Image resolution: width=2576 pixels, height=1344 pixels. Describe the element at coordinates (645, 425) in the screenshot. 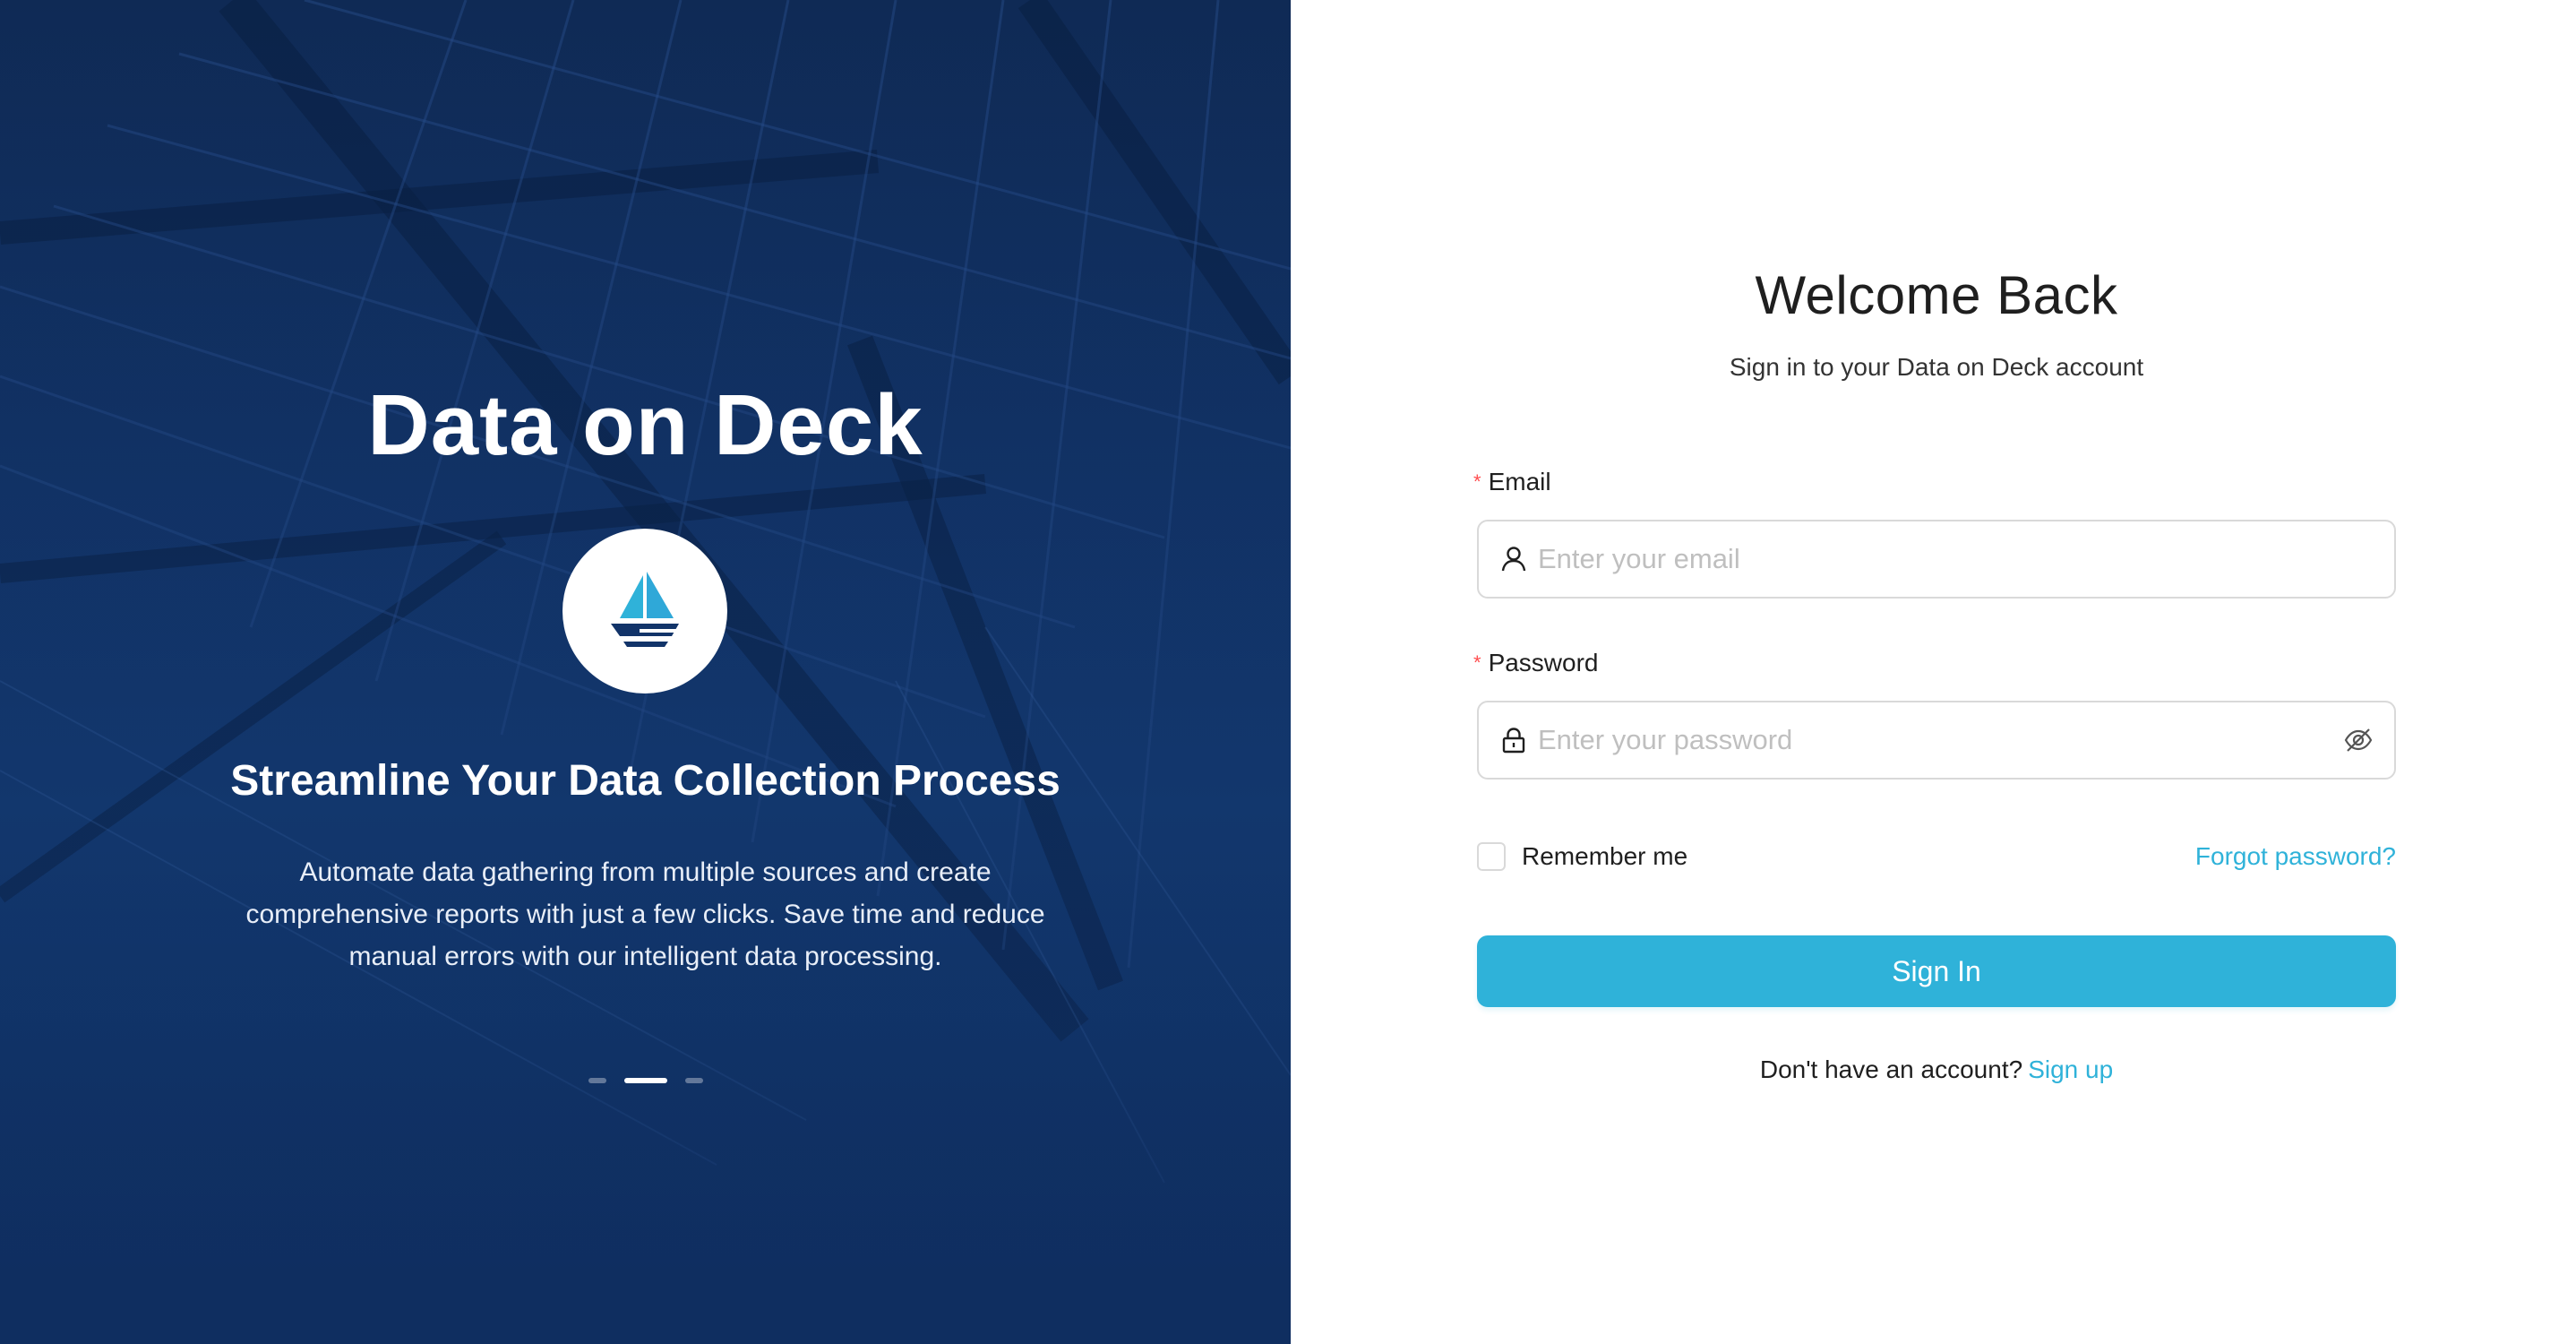

I see `brand-title: Data on Deck` at that location.